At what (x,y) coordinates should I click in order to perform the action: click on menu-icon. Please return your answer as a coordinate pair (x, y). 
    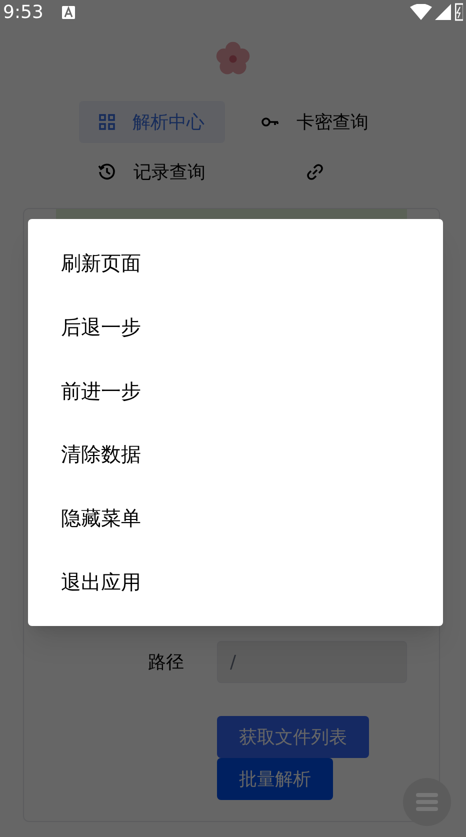
    Looking at the image, I should click on (427, 802).